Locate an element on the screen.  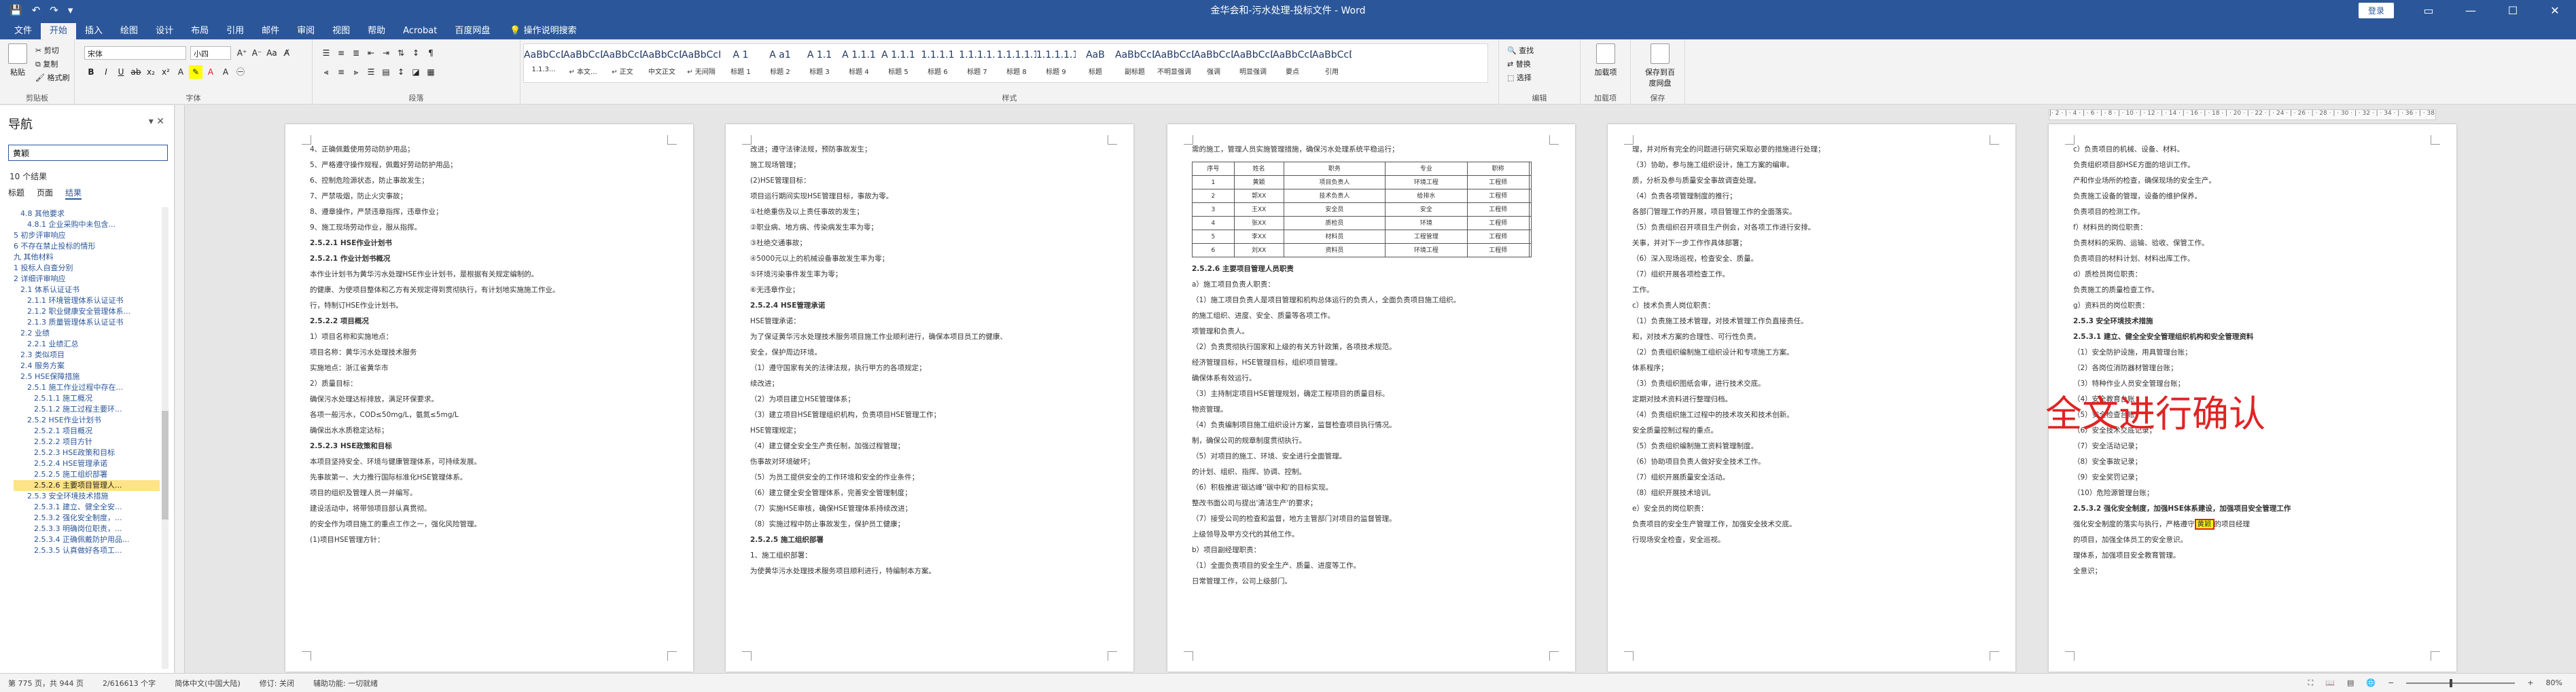
bold-icon: B is located at coordinates (91, 72).